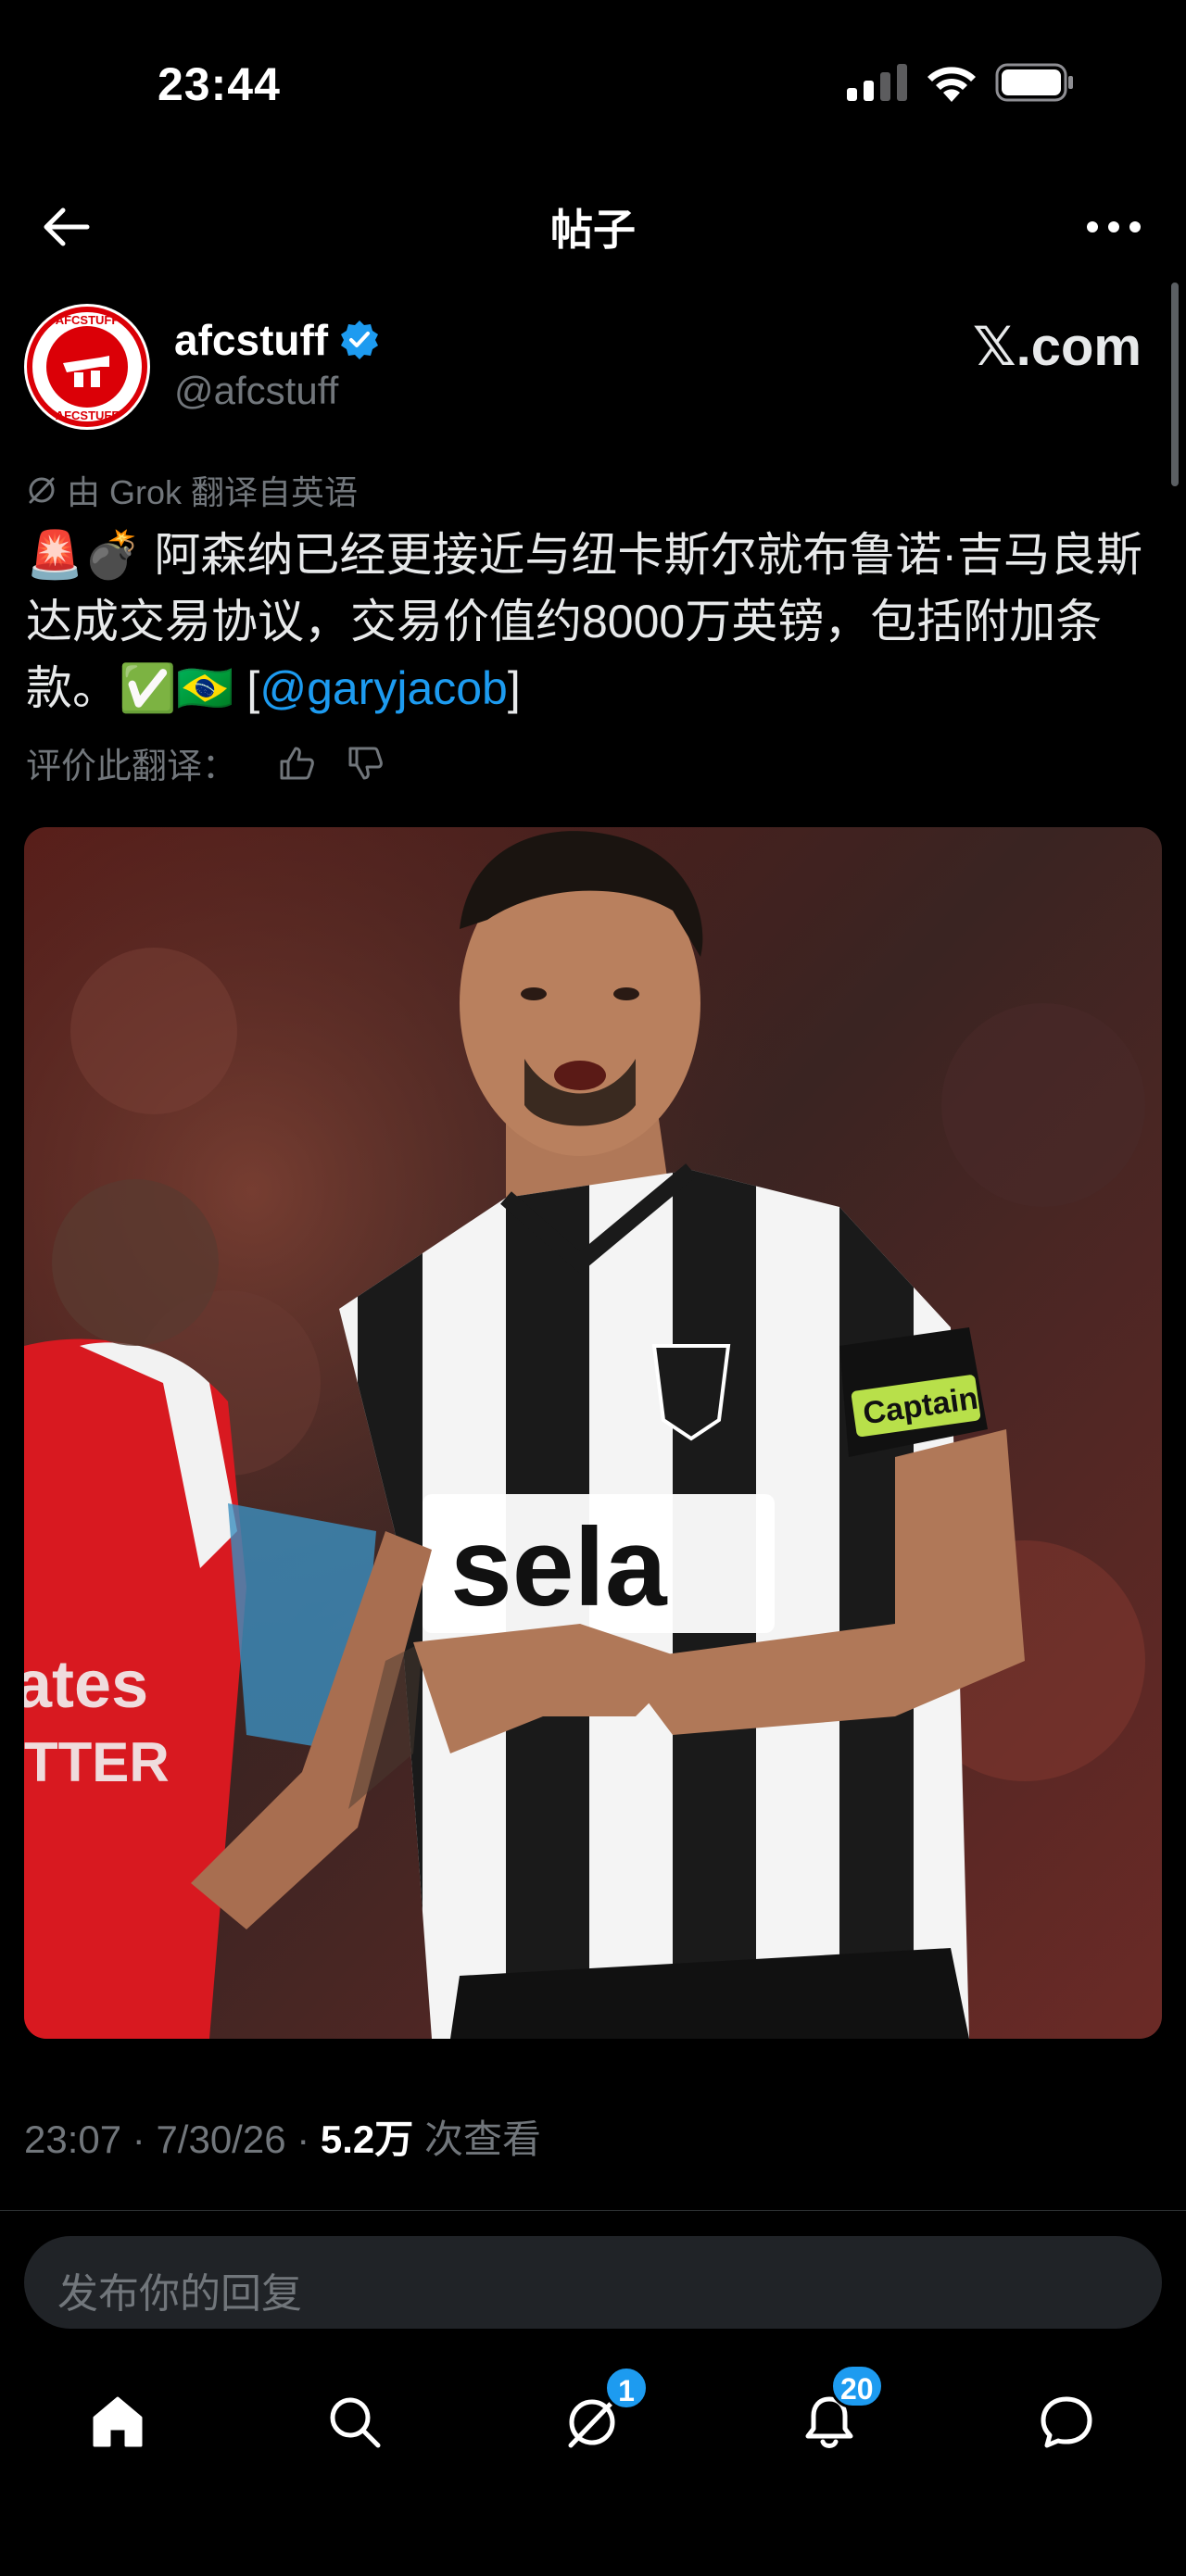 This screenshot has height=2576, width=1186. What do you see at coordinates (132, 767) in the screenshot?
I see `rate-translation-label: 评价此翻译：` at bounding box center [132, 767].